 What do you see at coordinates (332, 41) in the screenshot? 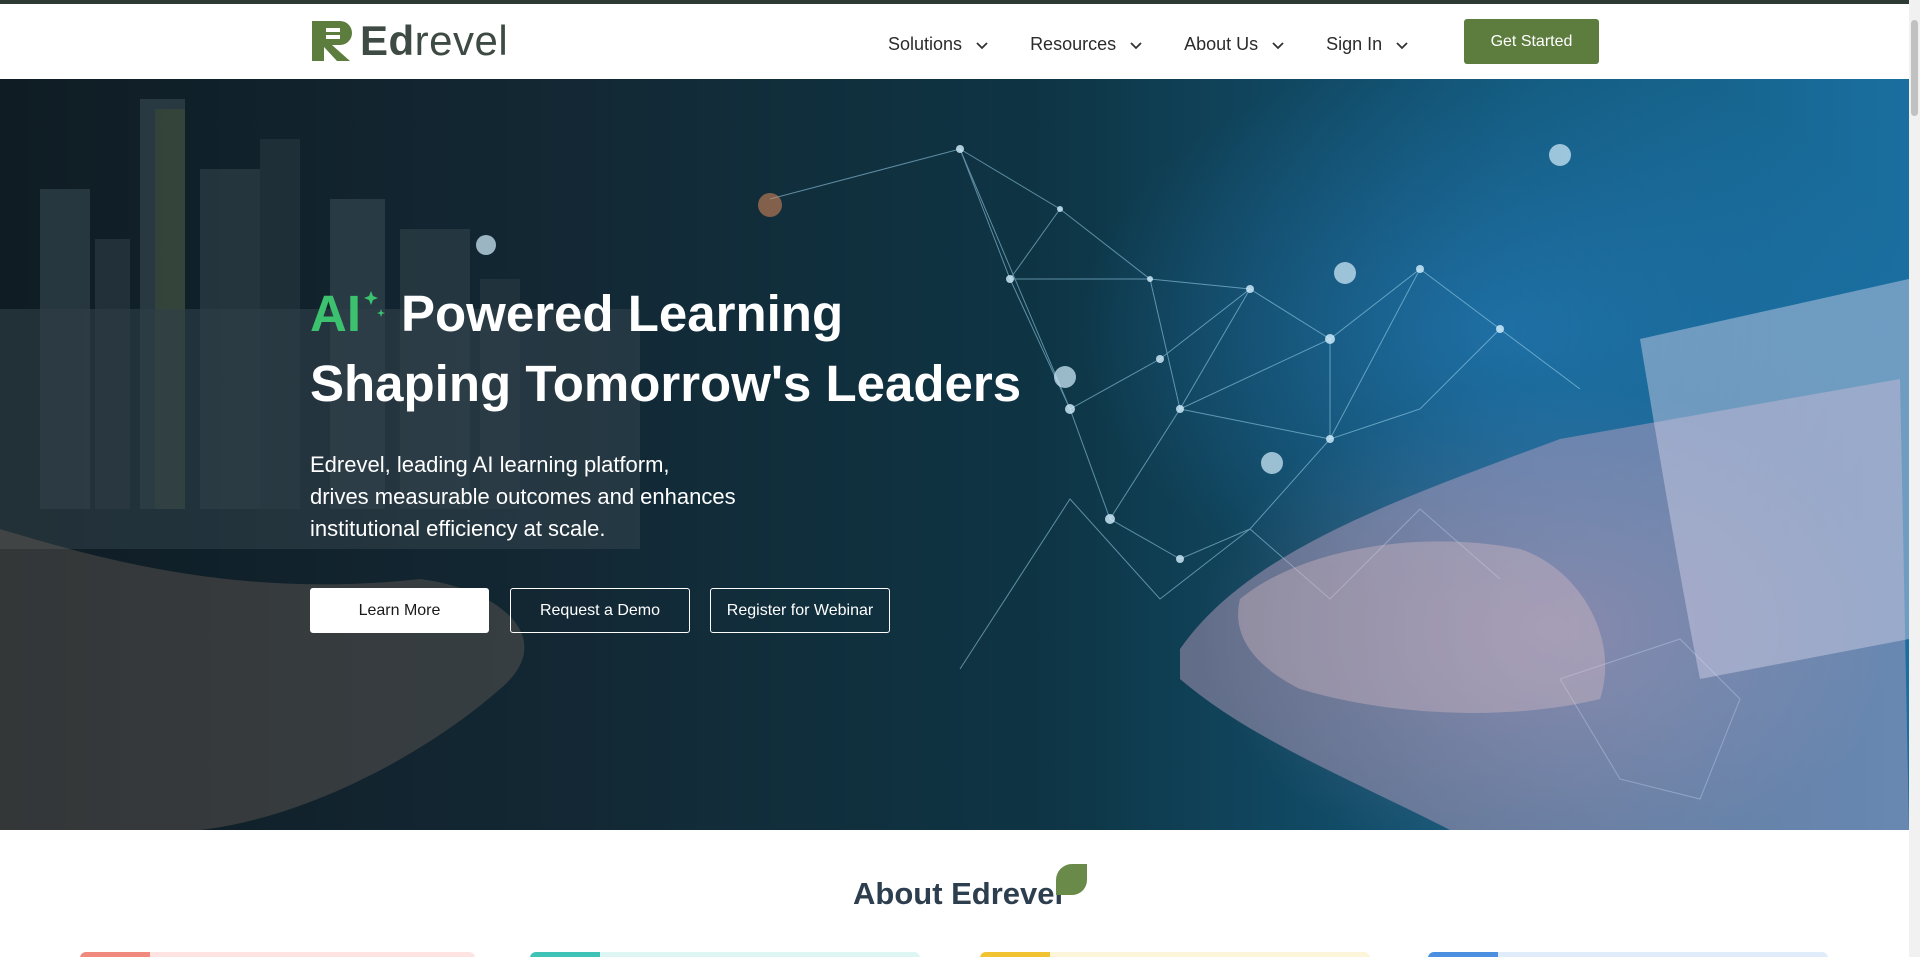
I see `edrevel-logo-mark-icon` at bounding box center [332, 41].